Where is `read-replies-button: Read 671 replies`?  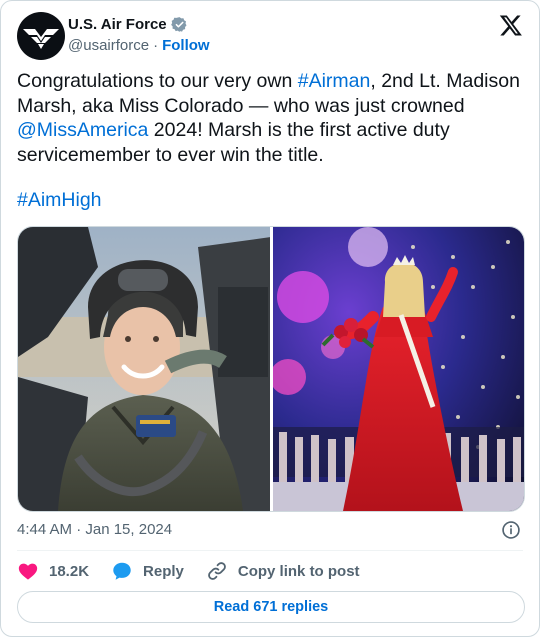
read-replies-button: Read 671 replies is located at coordinates (271, 607).